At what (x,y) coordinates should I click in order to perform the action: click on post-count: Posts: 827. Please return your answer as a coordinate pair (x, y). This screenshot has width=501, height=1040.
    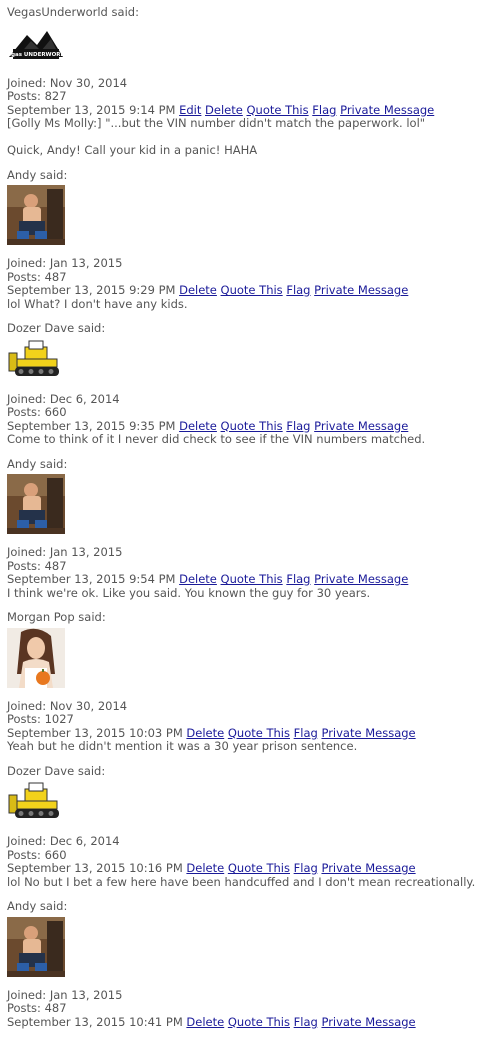
    Looking at the image, I should click on (37, 96).